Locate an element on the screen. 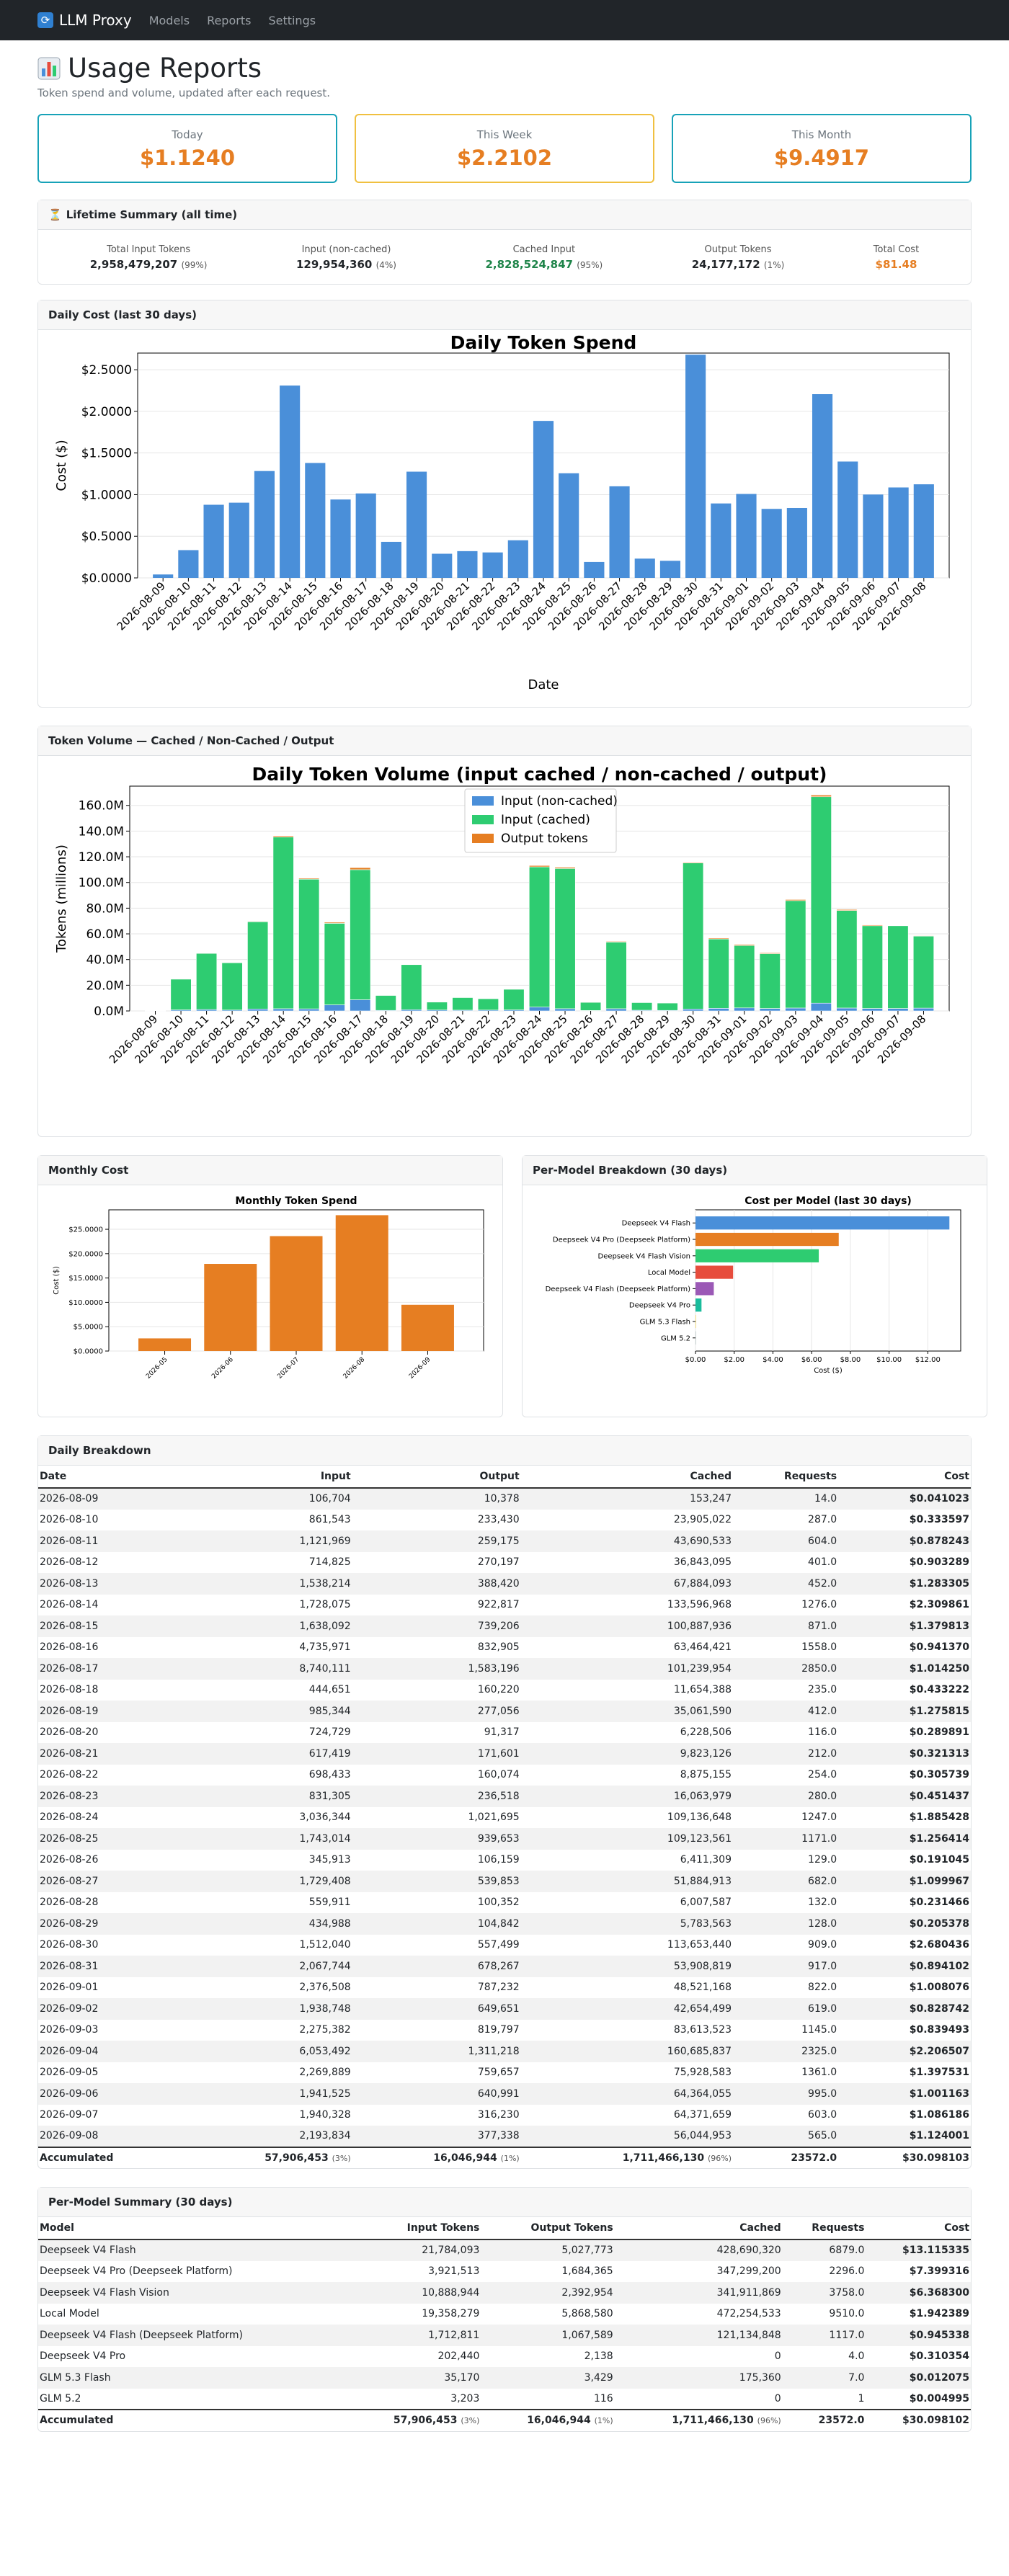 The height and width of the screenshot is (2576, 1009). table-cell: 2026-08-28 is located at coordinates (70, 1903).